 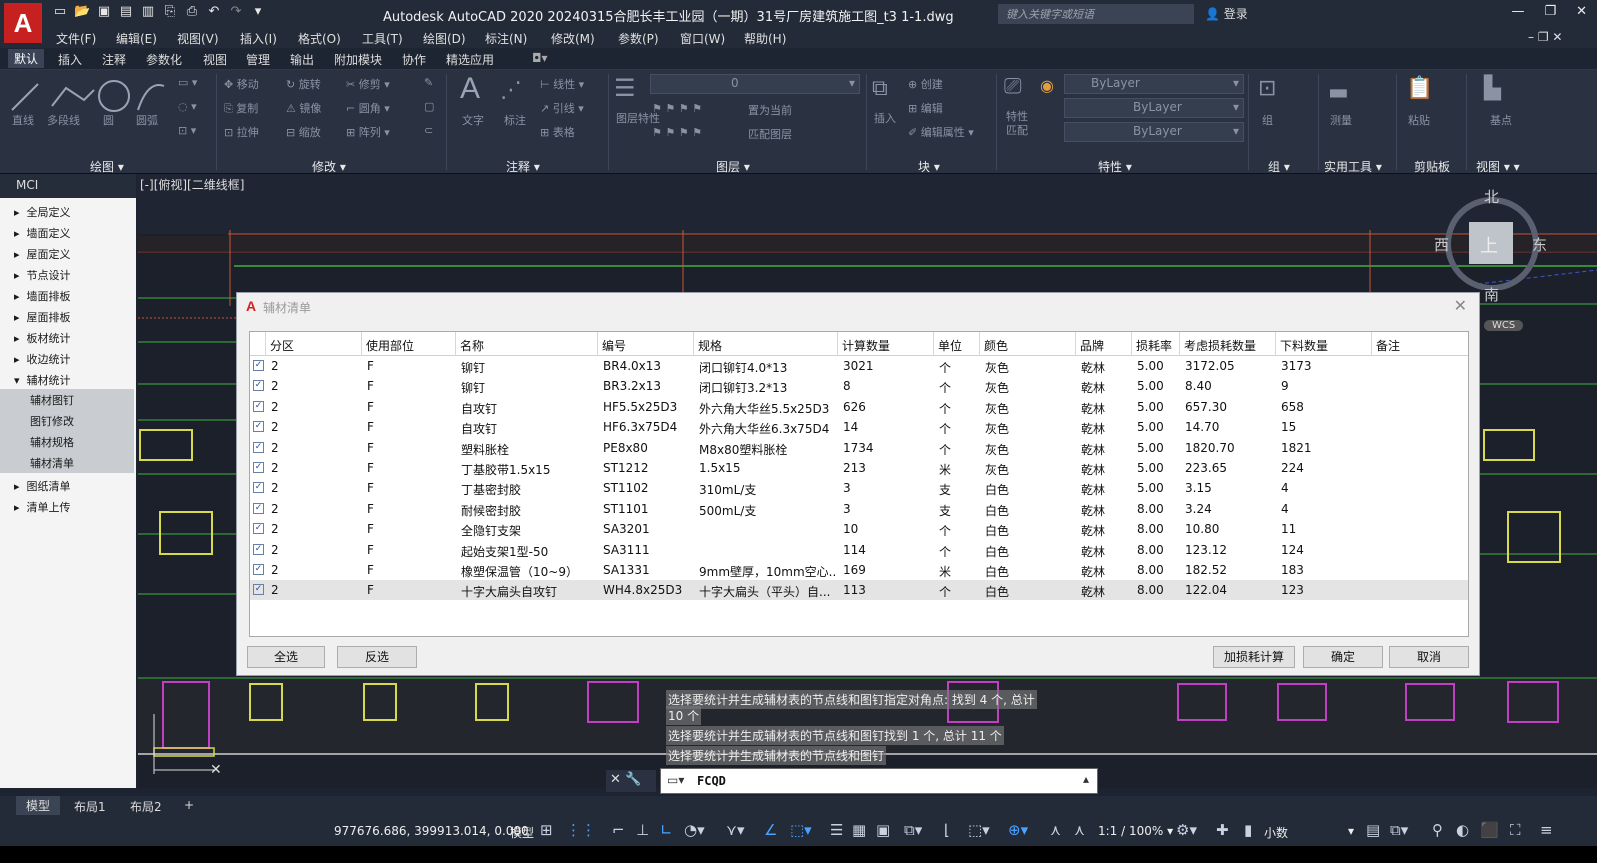 What do you see at coordinates (148, 12) in the screenshot?
I see `web-save-icon: ▥` at bounding box center [148, 12].